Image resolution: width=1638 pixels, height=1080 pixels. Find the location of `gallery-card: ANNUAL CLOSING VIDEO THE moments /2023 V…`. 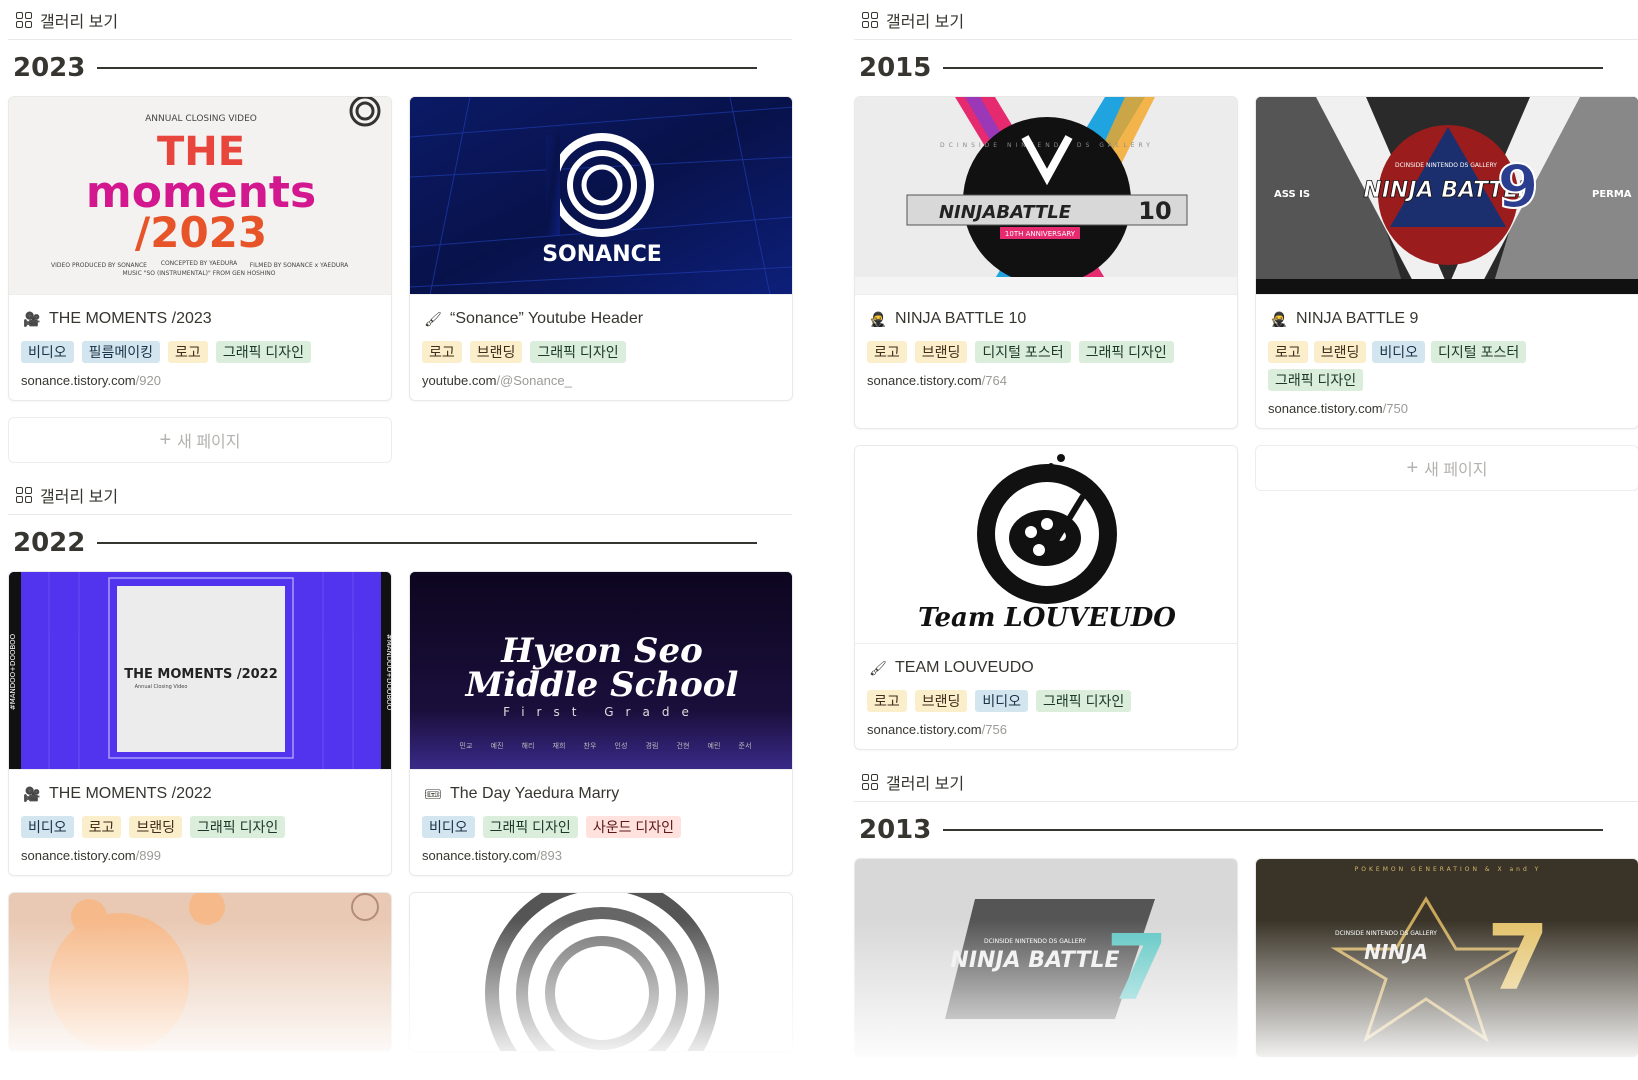

gallery-card: ANNUAL CLOSING VIDEO THE moments /2023 V… is located at coordinates (200, 248).